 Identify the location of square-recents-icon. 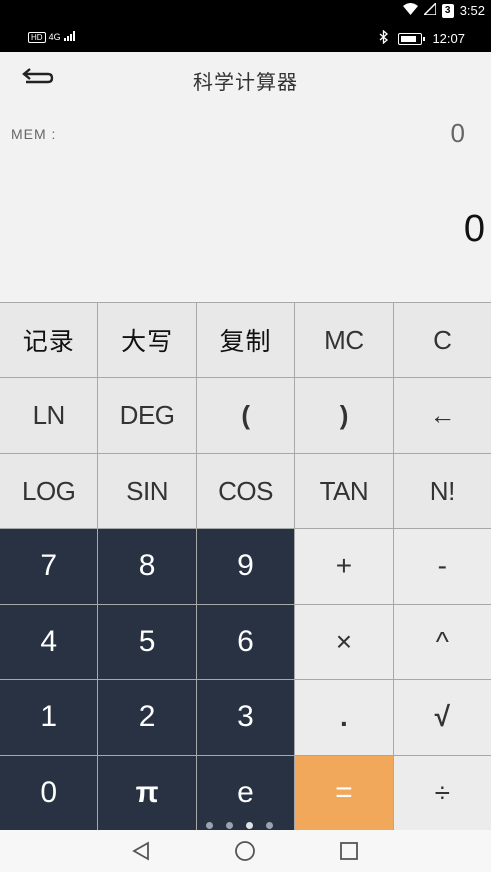
(349, 851).